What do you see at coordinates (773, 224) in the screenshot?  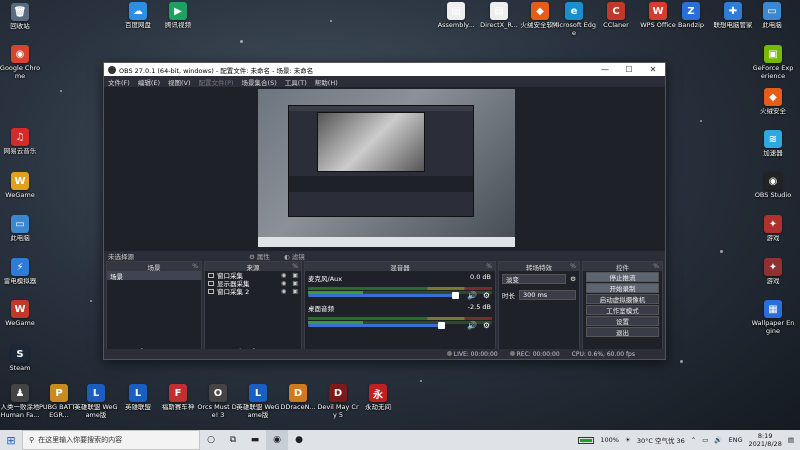 I see `app-icon: ✦` at bounding box center [773, 224].